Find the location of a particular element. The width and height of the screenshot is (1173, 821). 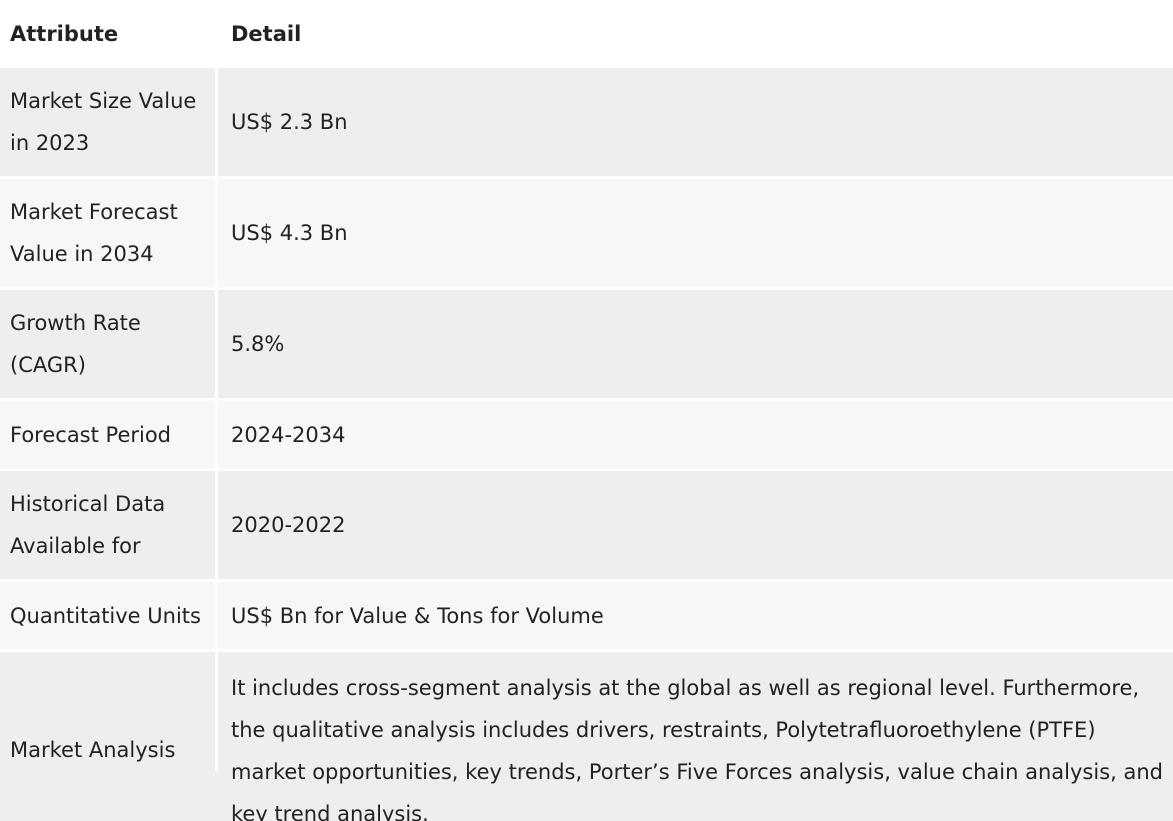

detail-cell: US$ 2.3 Bn is located at coordinates (289, 122).